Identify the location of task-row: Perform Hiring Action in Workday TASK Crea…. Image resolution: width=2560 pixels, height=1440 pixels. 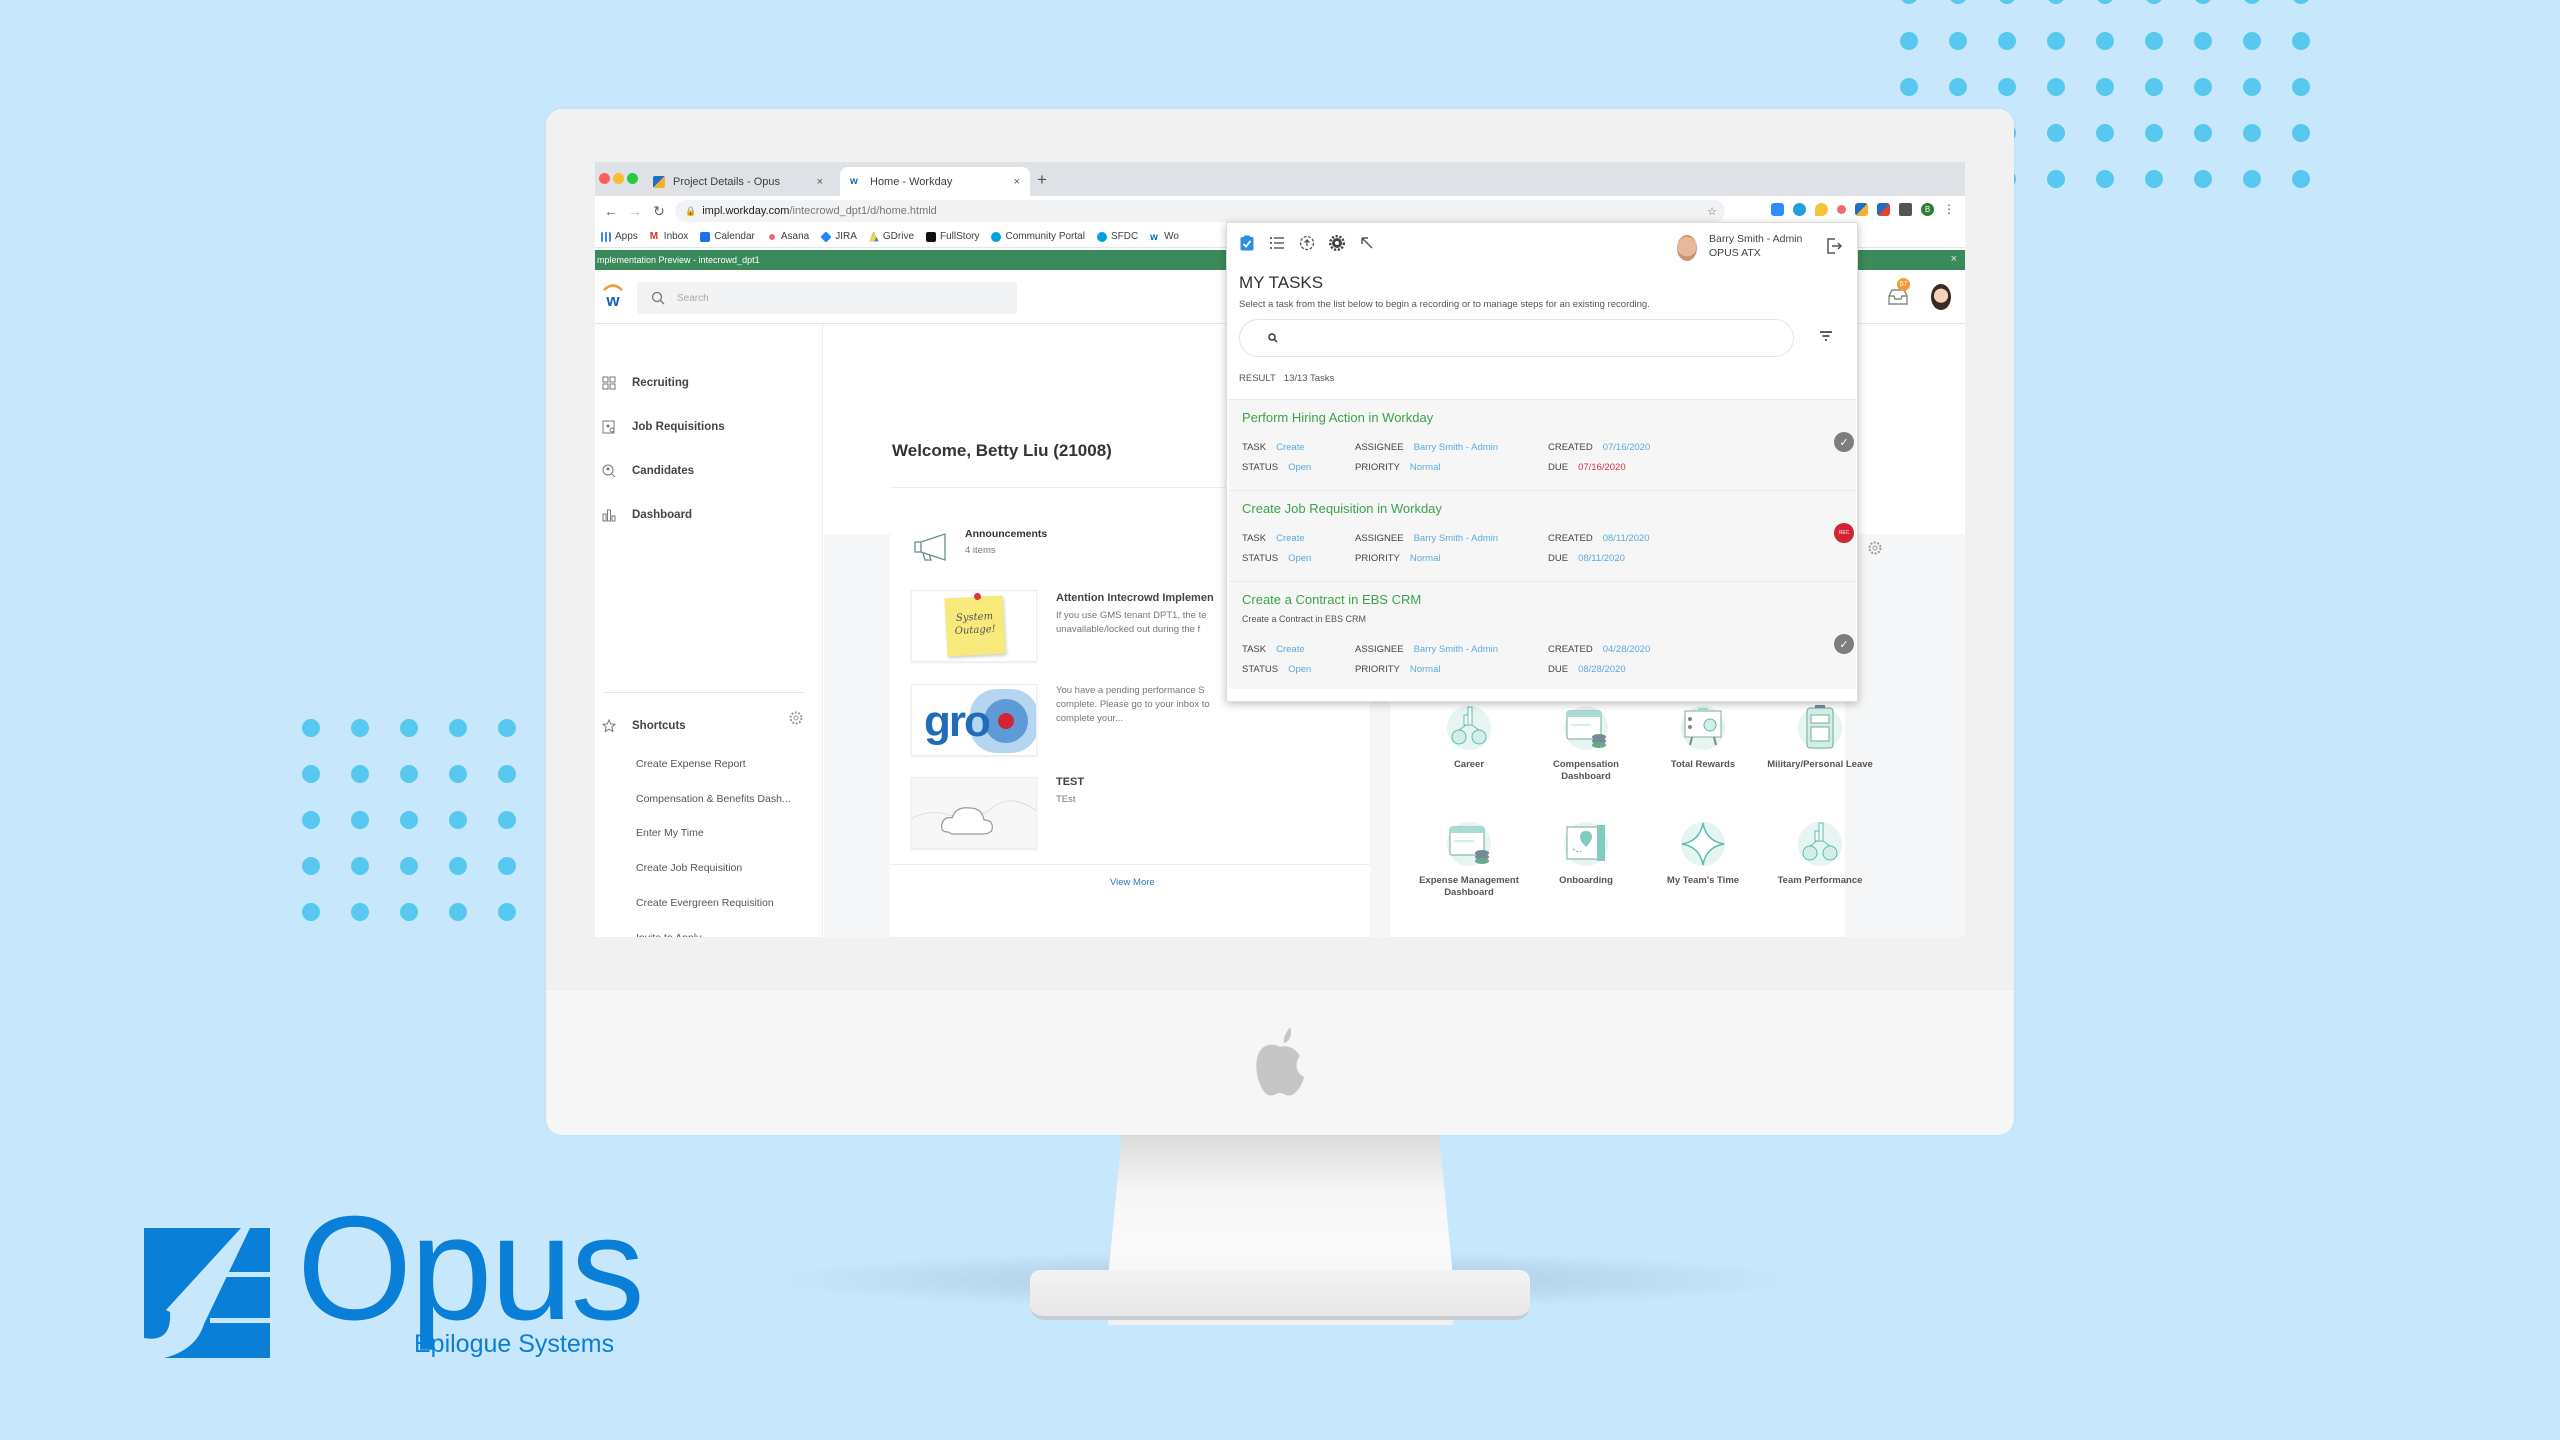
(1542, 444).